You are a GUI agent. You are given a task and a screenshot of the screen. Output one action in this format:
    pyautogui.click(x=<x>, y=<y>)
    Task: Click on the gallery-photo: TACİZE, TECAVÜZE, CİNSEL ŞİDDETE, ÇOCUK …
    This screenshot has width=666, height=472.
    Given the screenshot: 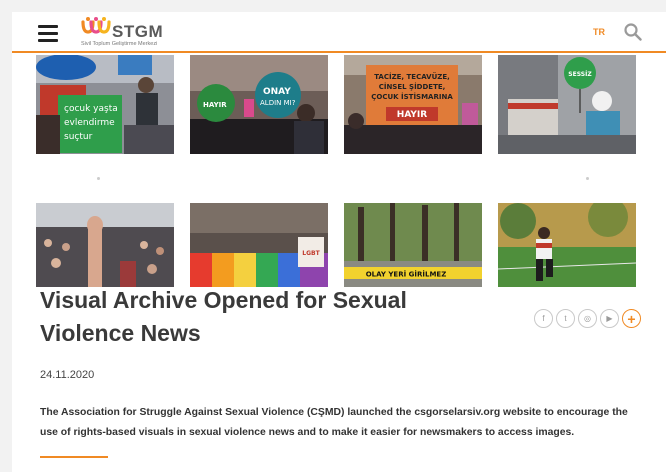 What is the action you would take?
    pyautogui.click(x=413, y=104)
    